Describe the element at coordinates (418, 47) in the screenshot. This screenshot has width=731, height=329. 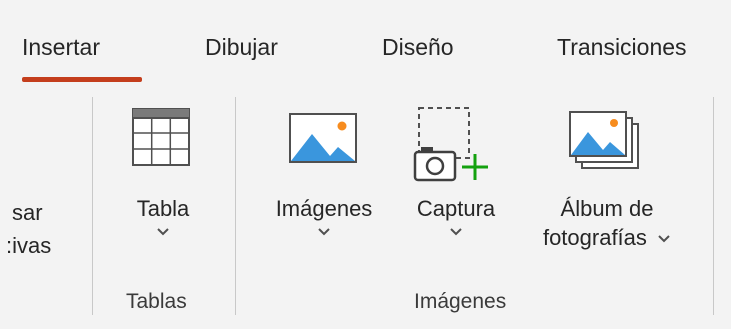
I see `tab-diseno: Diseño` at that location.